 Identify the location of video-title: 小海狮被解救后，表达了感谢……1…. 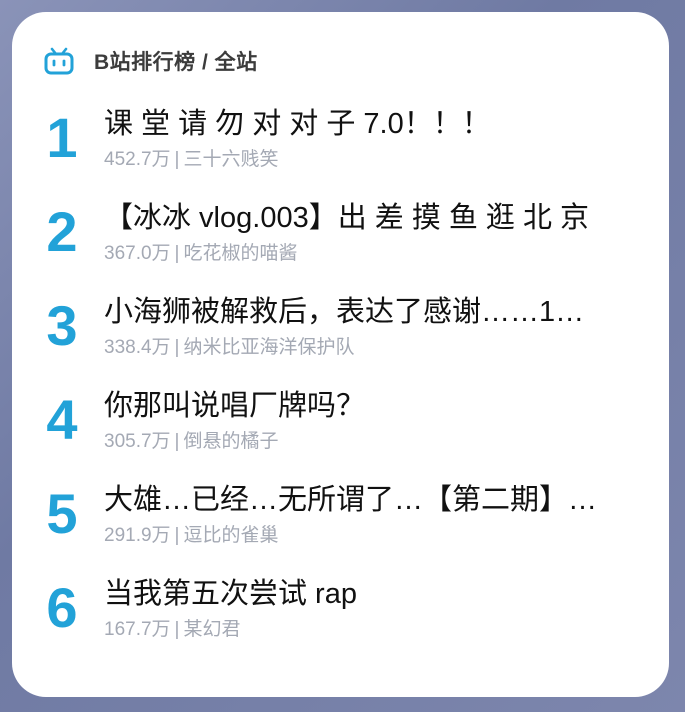
(359, 312).